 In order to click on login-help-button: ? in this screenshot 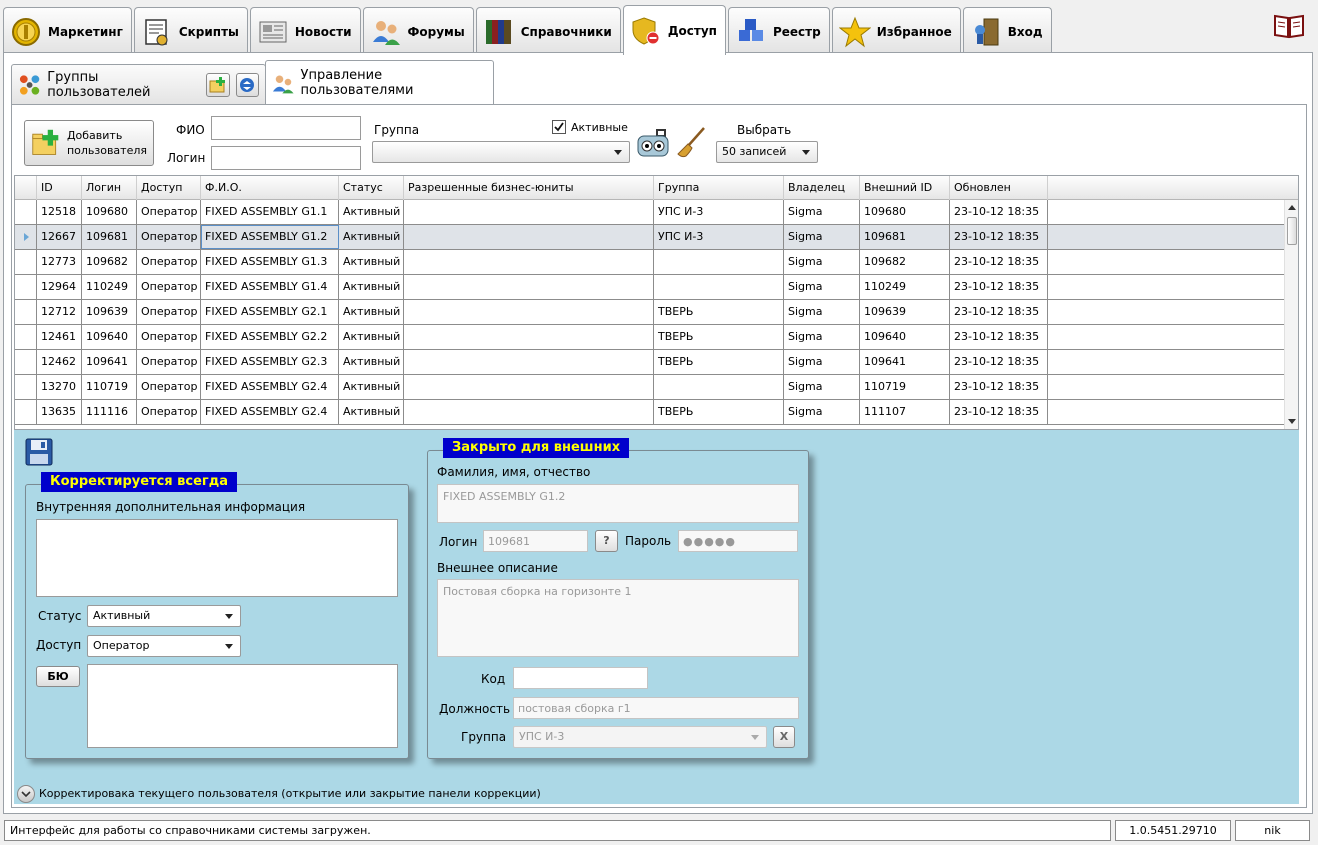, I will do `click(606, 541)`.